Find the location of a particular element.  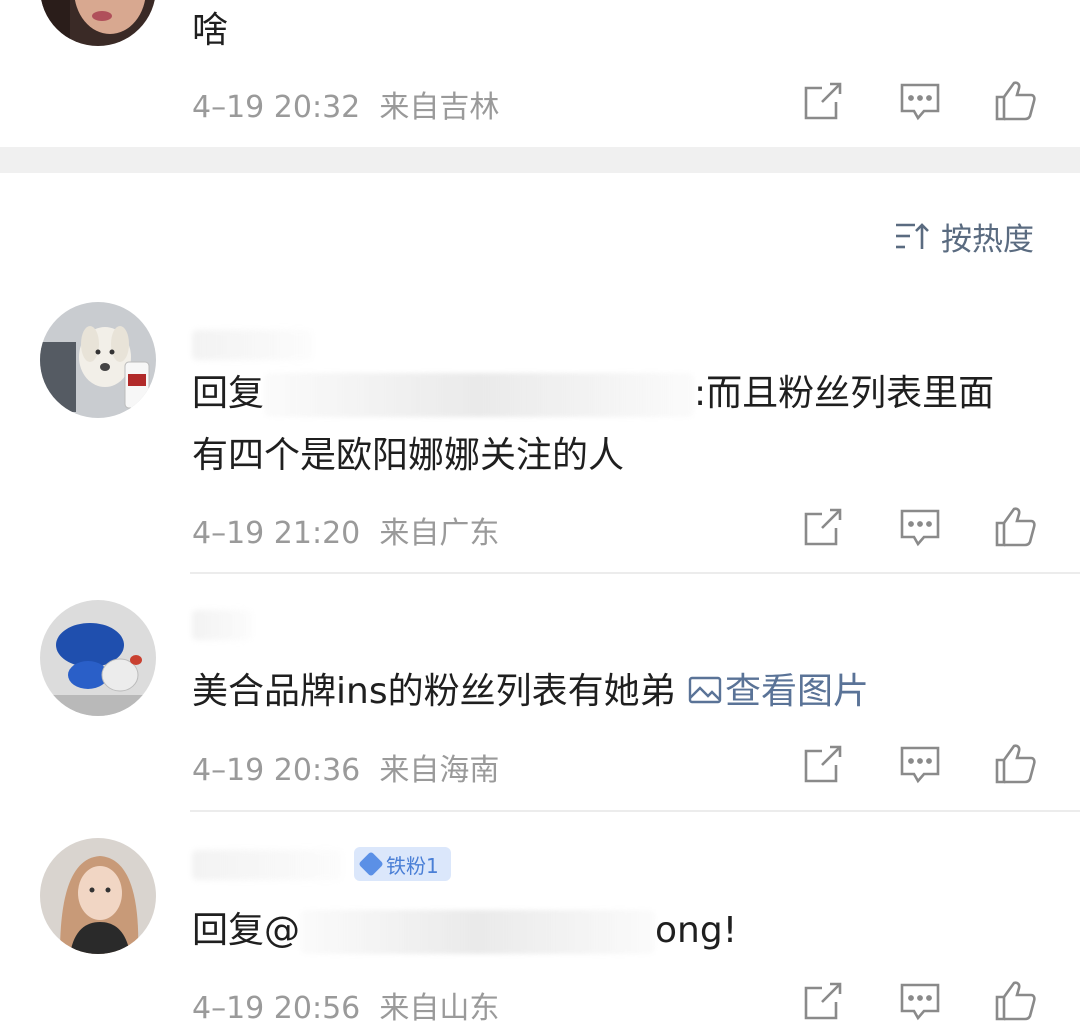

comment-text-line2: 有四个是欧阳娜娜关注的人 is located at coordinates (408, 455).